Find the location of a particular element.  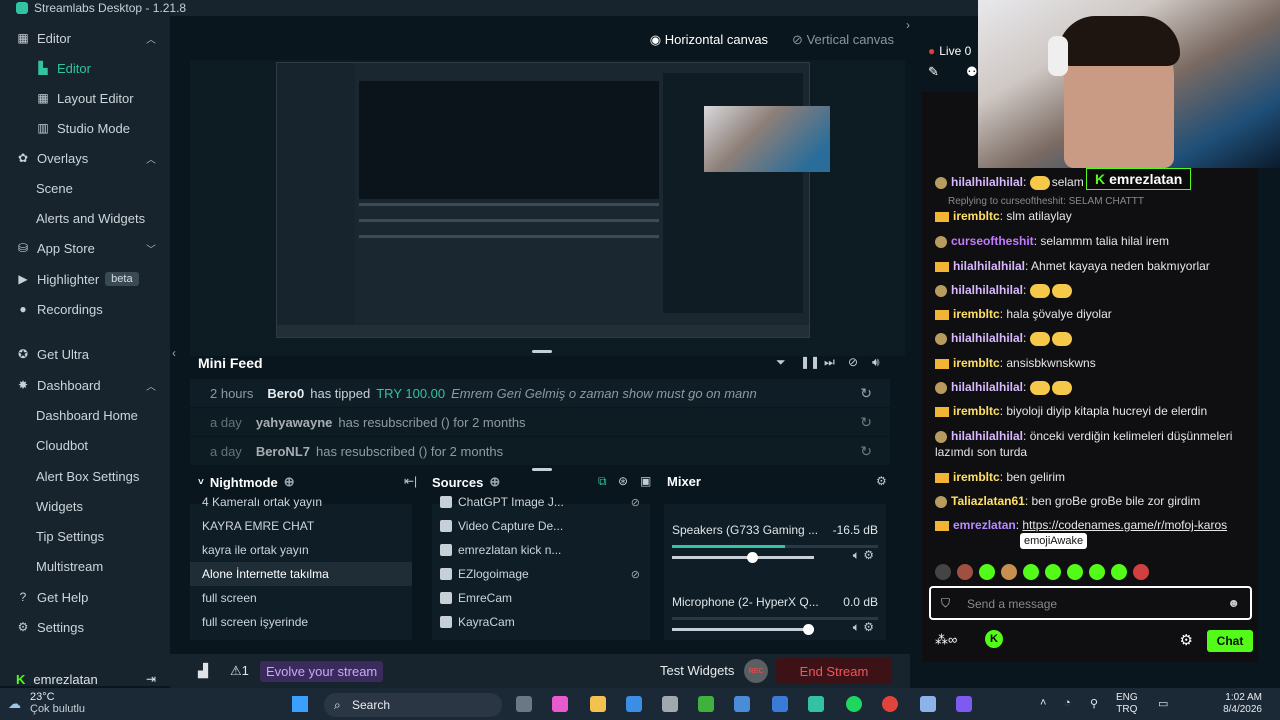

sidebar-item-cloudbot: Cloudbot is located at coordinates (85, 445).